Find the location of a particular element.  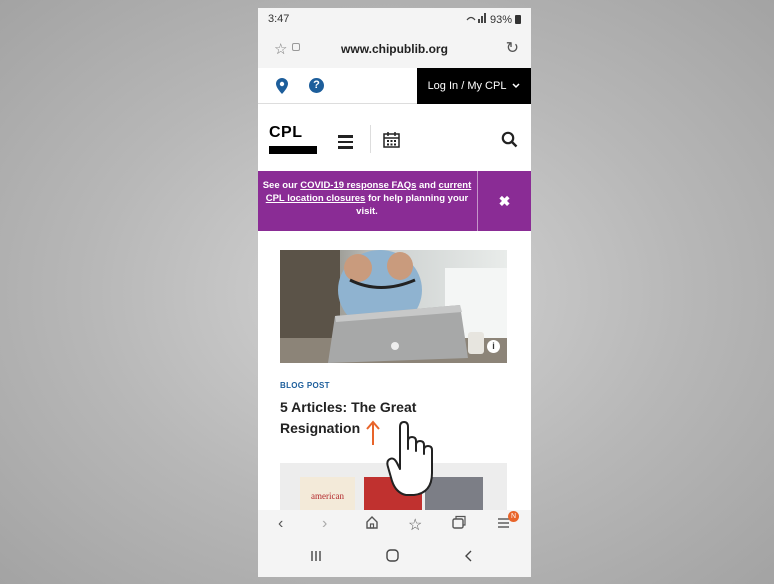

back-icon: ‹ is located at coordinates (280, 524).